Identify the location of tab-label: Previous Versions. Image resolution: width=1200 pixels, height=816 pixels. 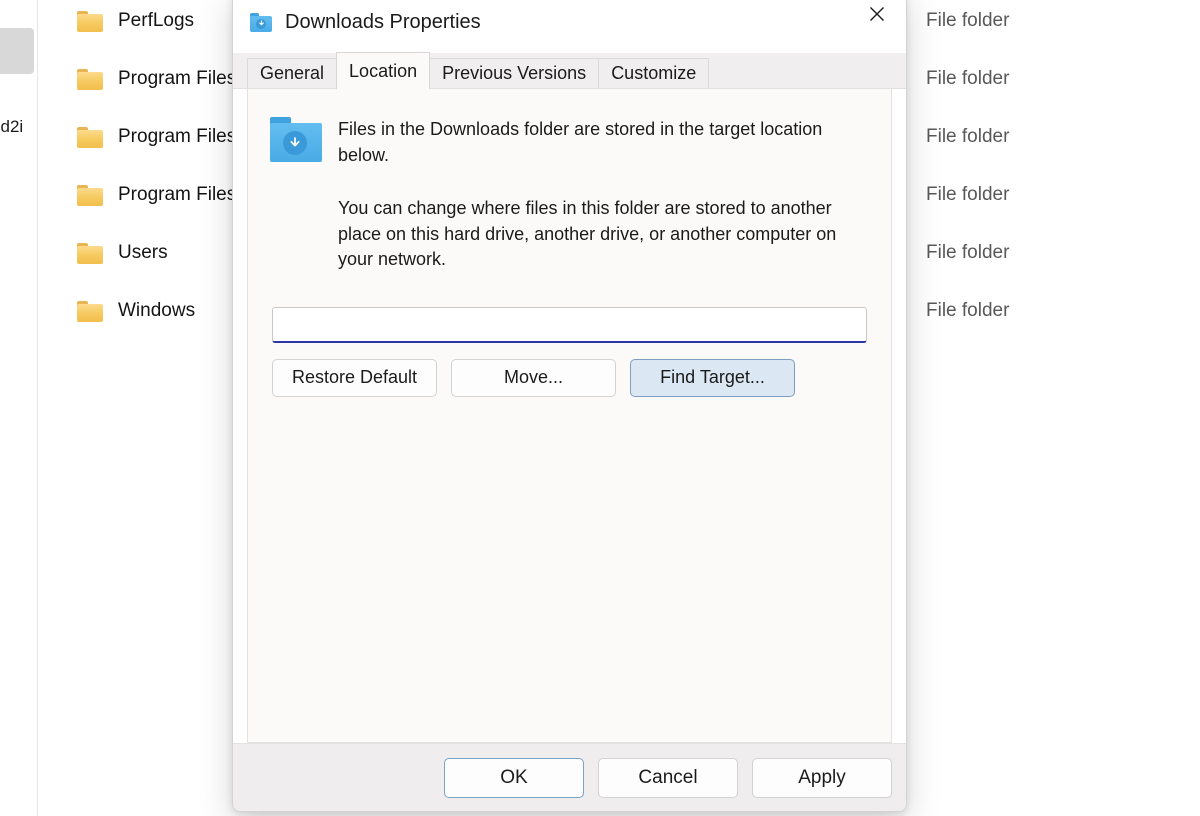
(514, 73).